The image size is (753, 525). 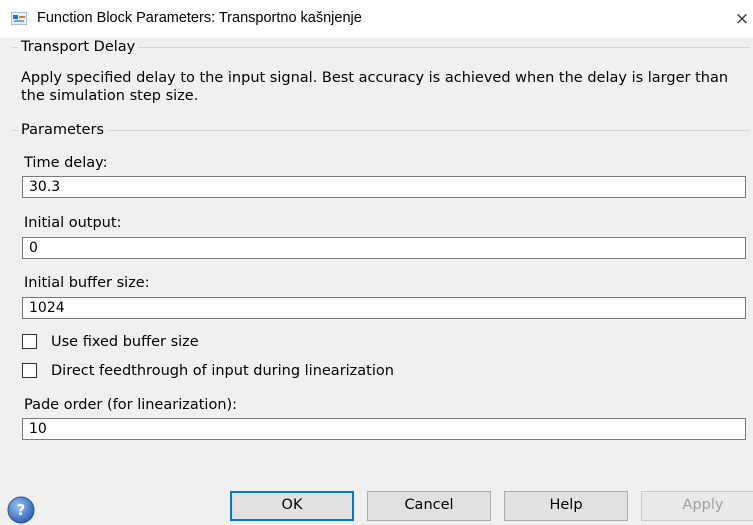 I want to click on cancel-button: Cancel, so click(x=429, y=506).